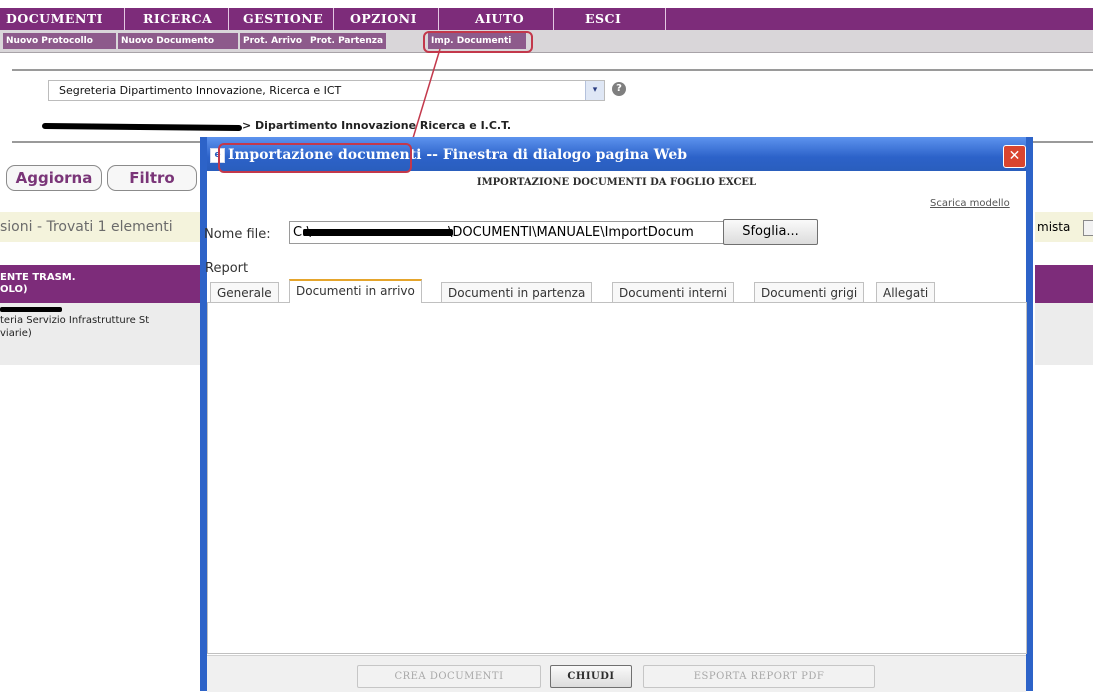 The width and height of the screenshot is (1093, 692). I want to click on highlight-dialog-title, so click(315, 158).